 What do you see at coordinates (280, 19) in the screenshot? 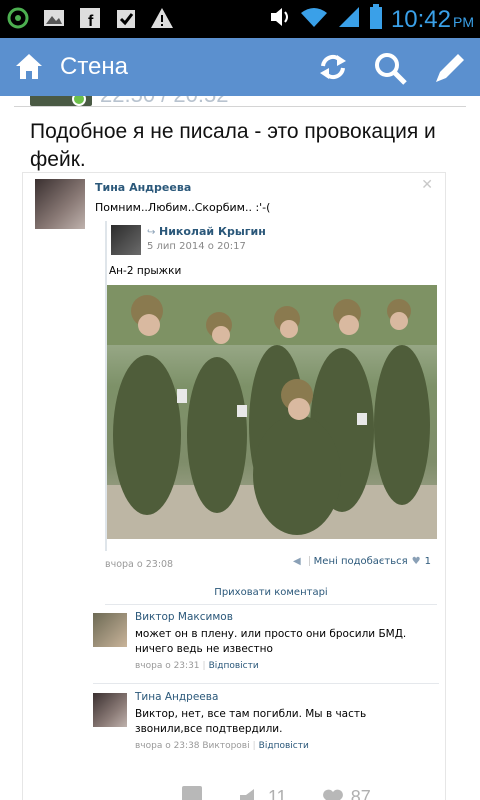
I see `mute-icon` at bounding box center [280, 19].